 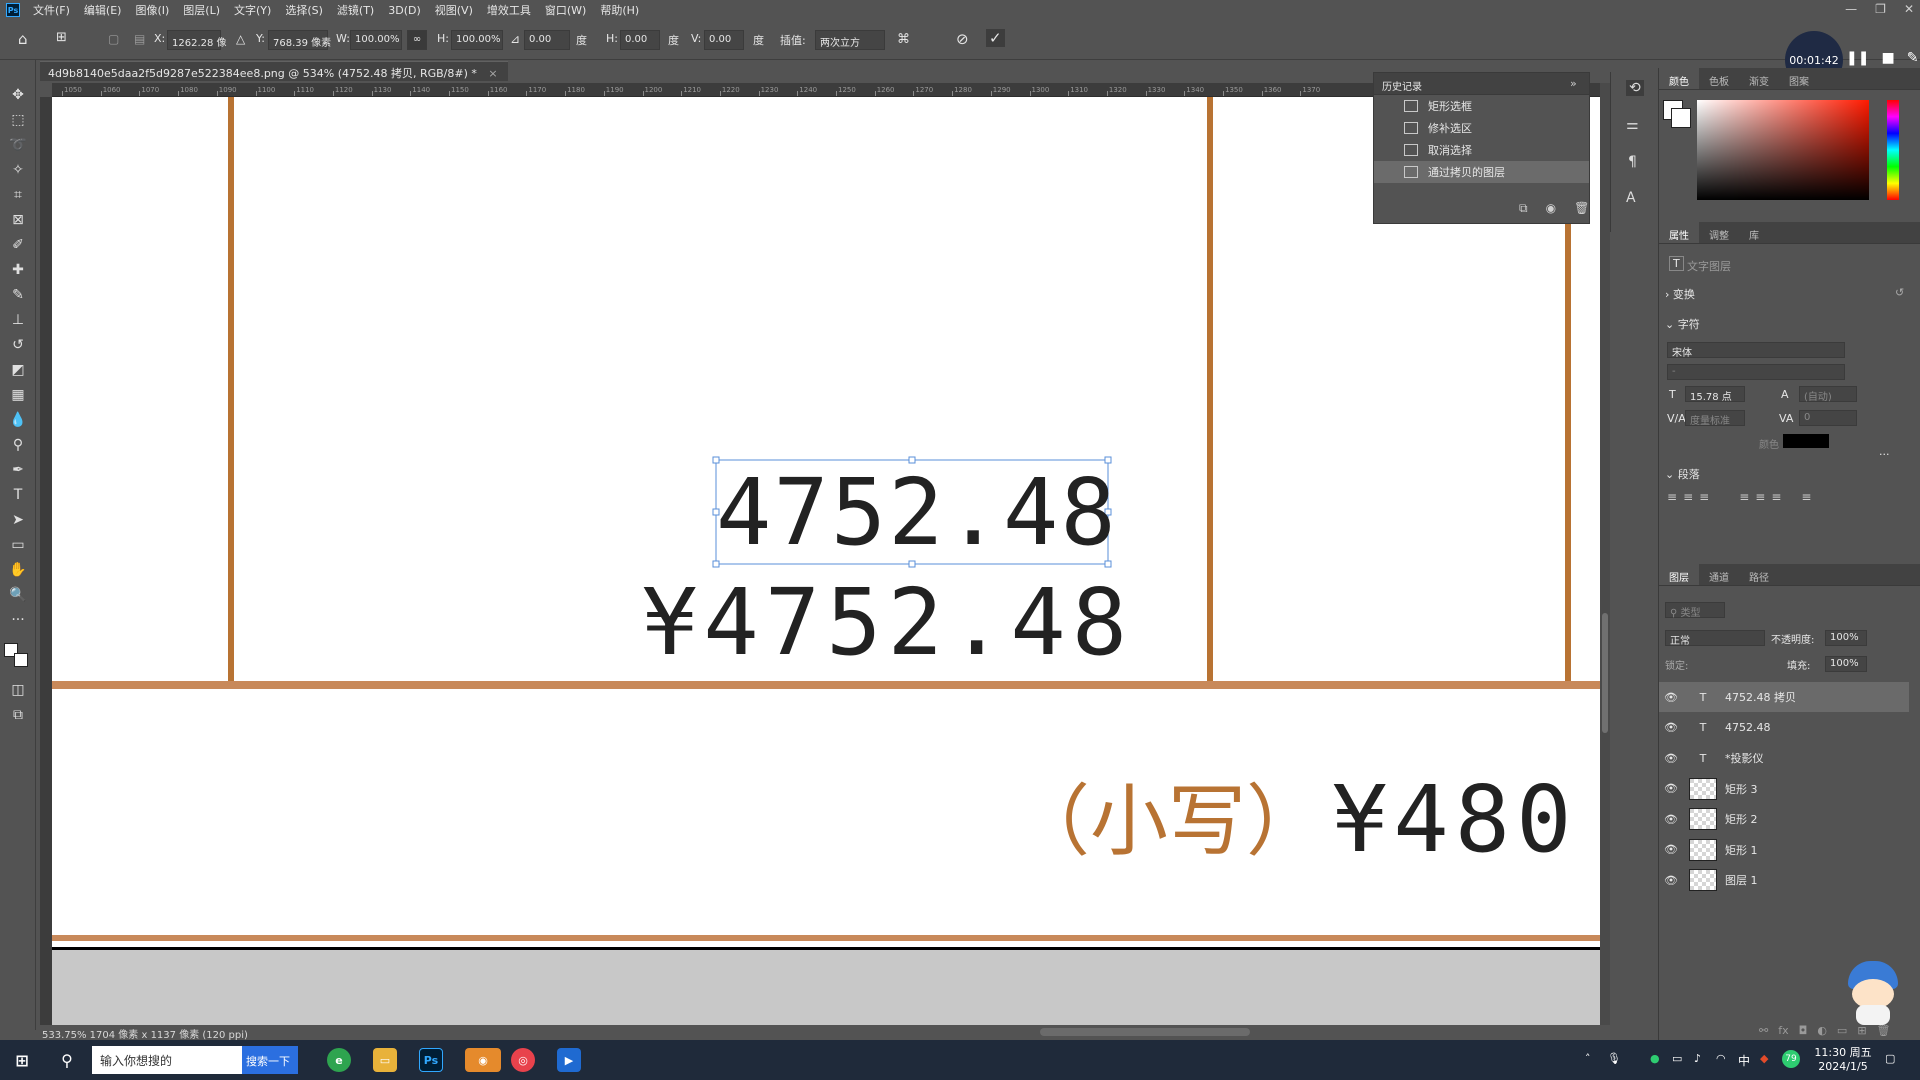 I want to click on windows-start-icon: ⊞, so click(x=22, y=1060).